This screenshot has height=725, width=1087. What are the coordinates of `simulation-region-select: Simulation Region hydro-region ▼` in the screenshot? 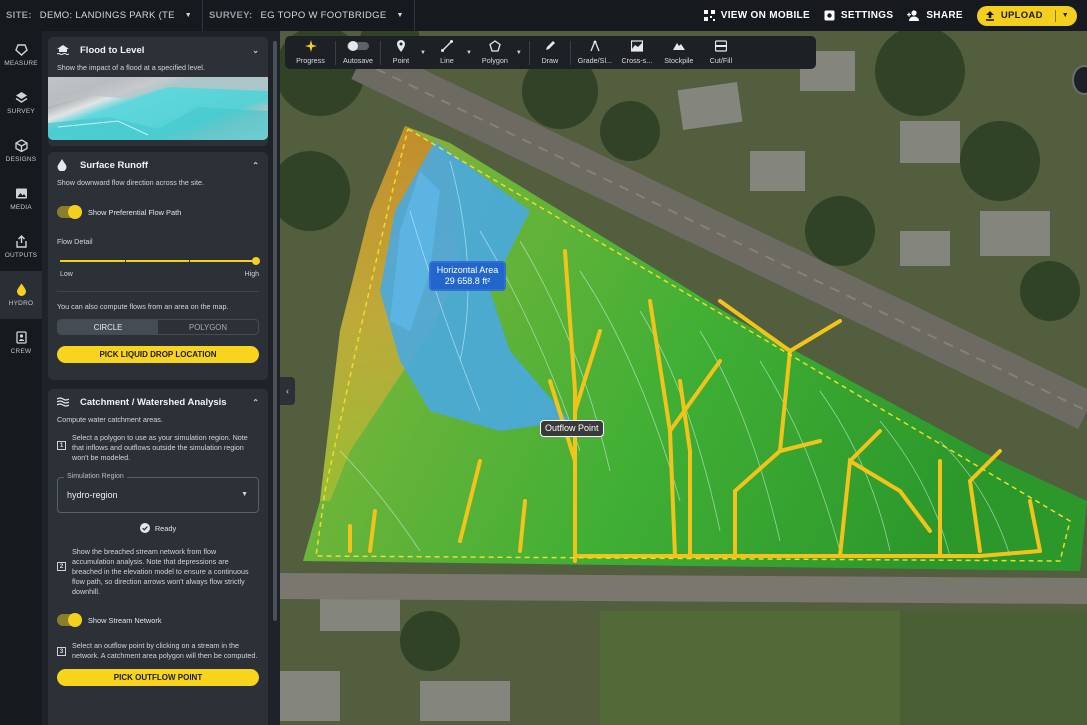 It's located at (158, 493).